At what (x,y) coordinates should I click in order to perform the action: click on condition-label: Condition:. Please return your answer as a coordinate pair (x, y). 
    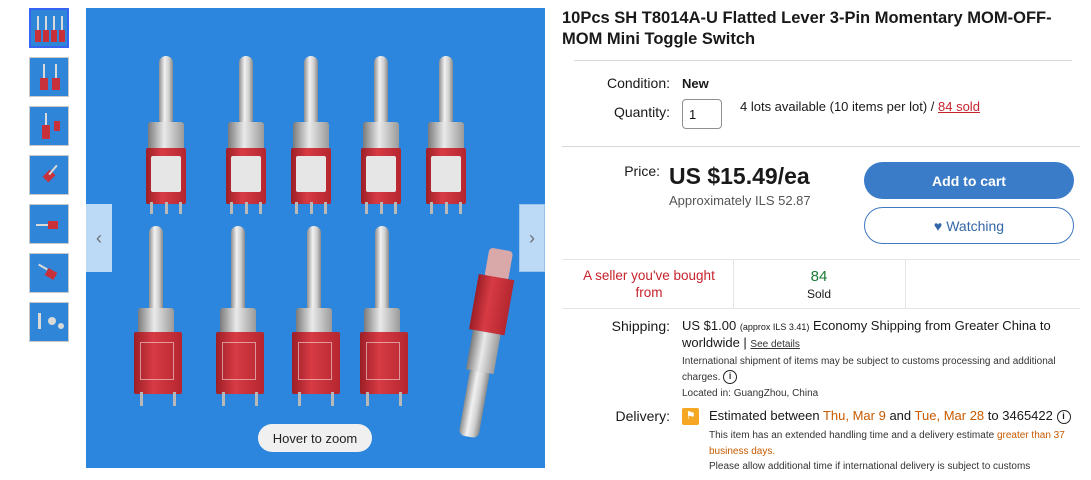
    Looking at the image, I should click on (638, 83).